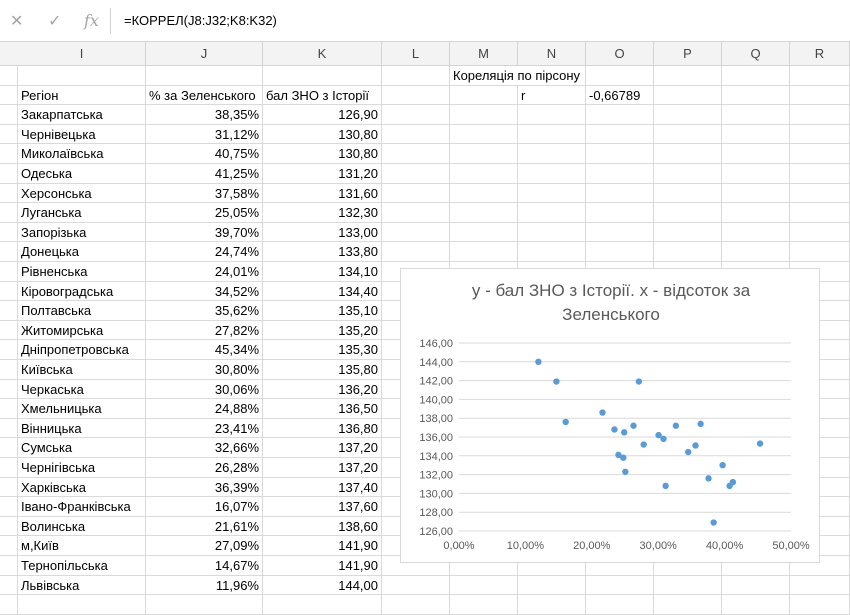  I want to click on cell: Чернігівська, so click(82, 468).